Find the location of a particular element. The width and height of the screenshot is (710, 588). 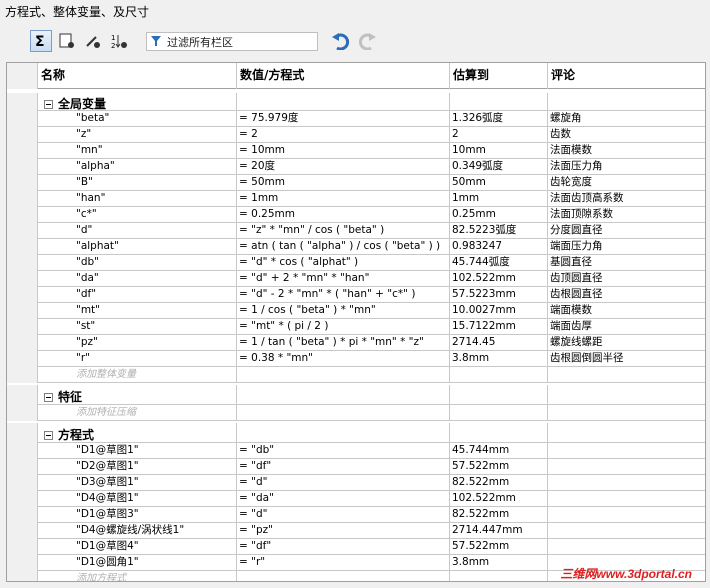

value-equation-cell: = "d" + 2 * "mn" * "han" is located at coordinates (343, 279).